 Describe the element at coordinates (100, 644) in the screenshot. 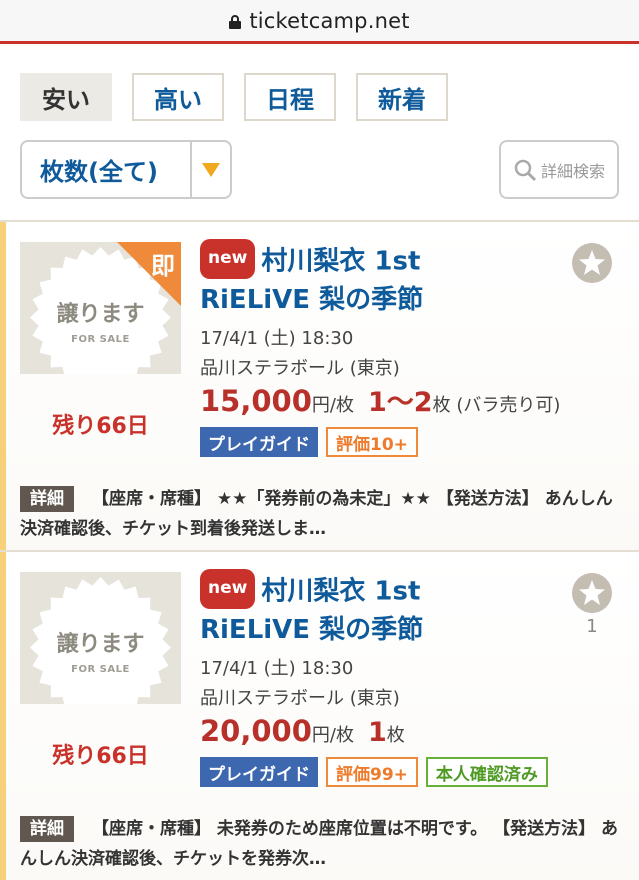

I see `thumbnail-text: 譲ります` at that location.